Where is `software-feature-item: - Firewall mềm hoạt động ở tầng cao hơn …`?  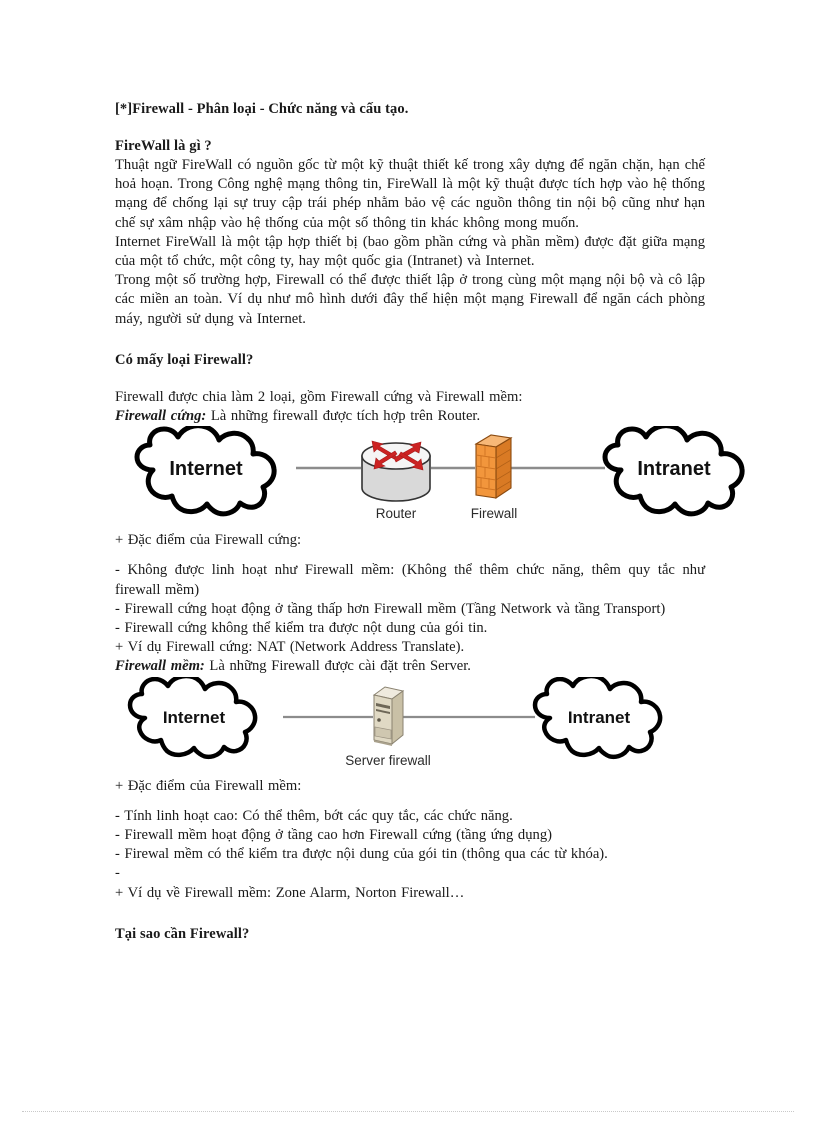 software-feature-item: - Firewall mềm hoạt động ở tầng cao hơn … is located at coordinates (333, 835).